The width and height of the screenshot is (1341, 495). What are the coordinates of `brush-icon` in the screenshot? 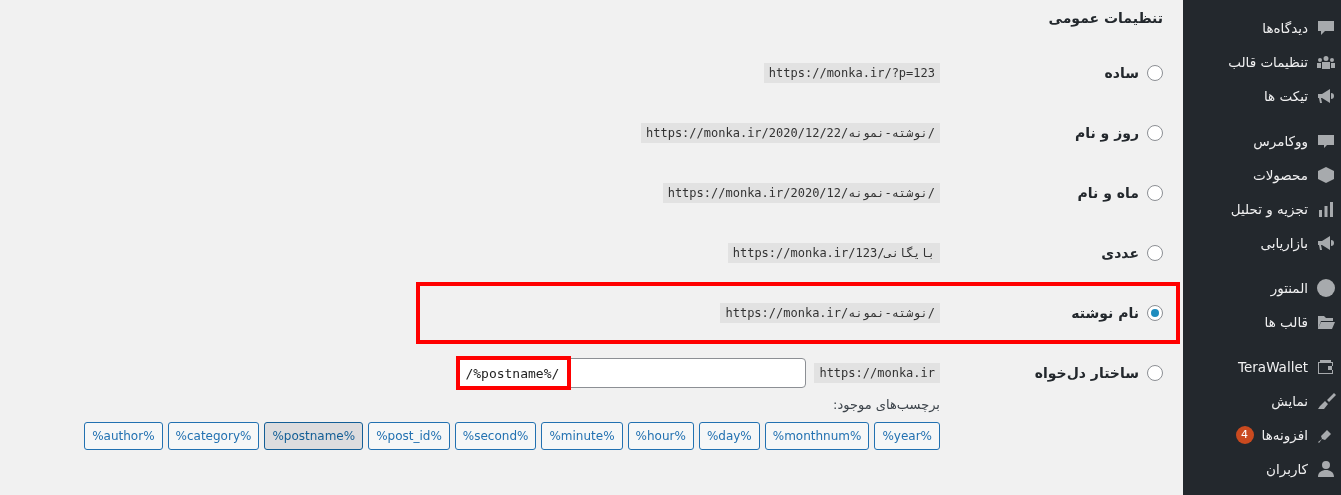 It's located at (1326, 401).